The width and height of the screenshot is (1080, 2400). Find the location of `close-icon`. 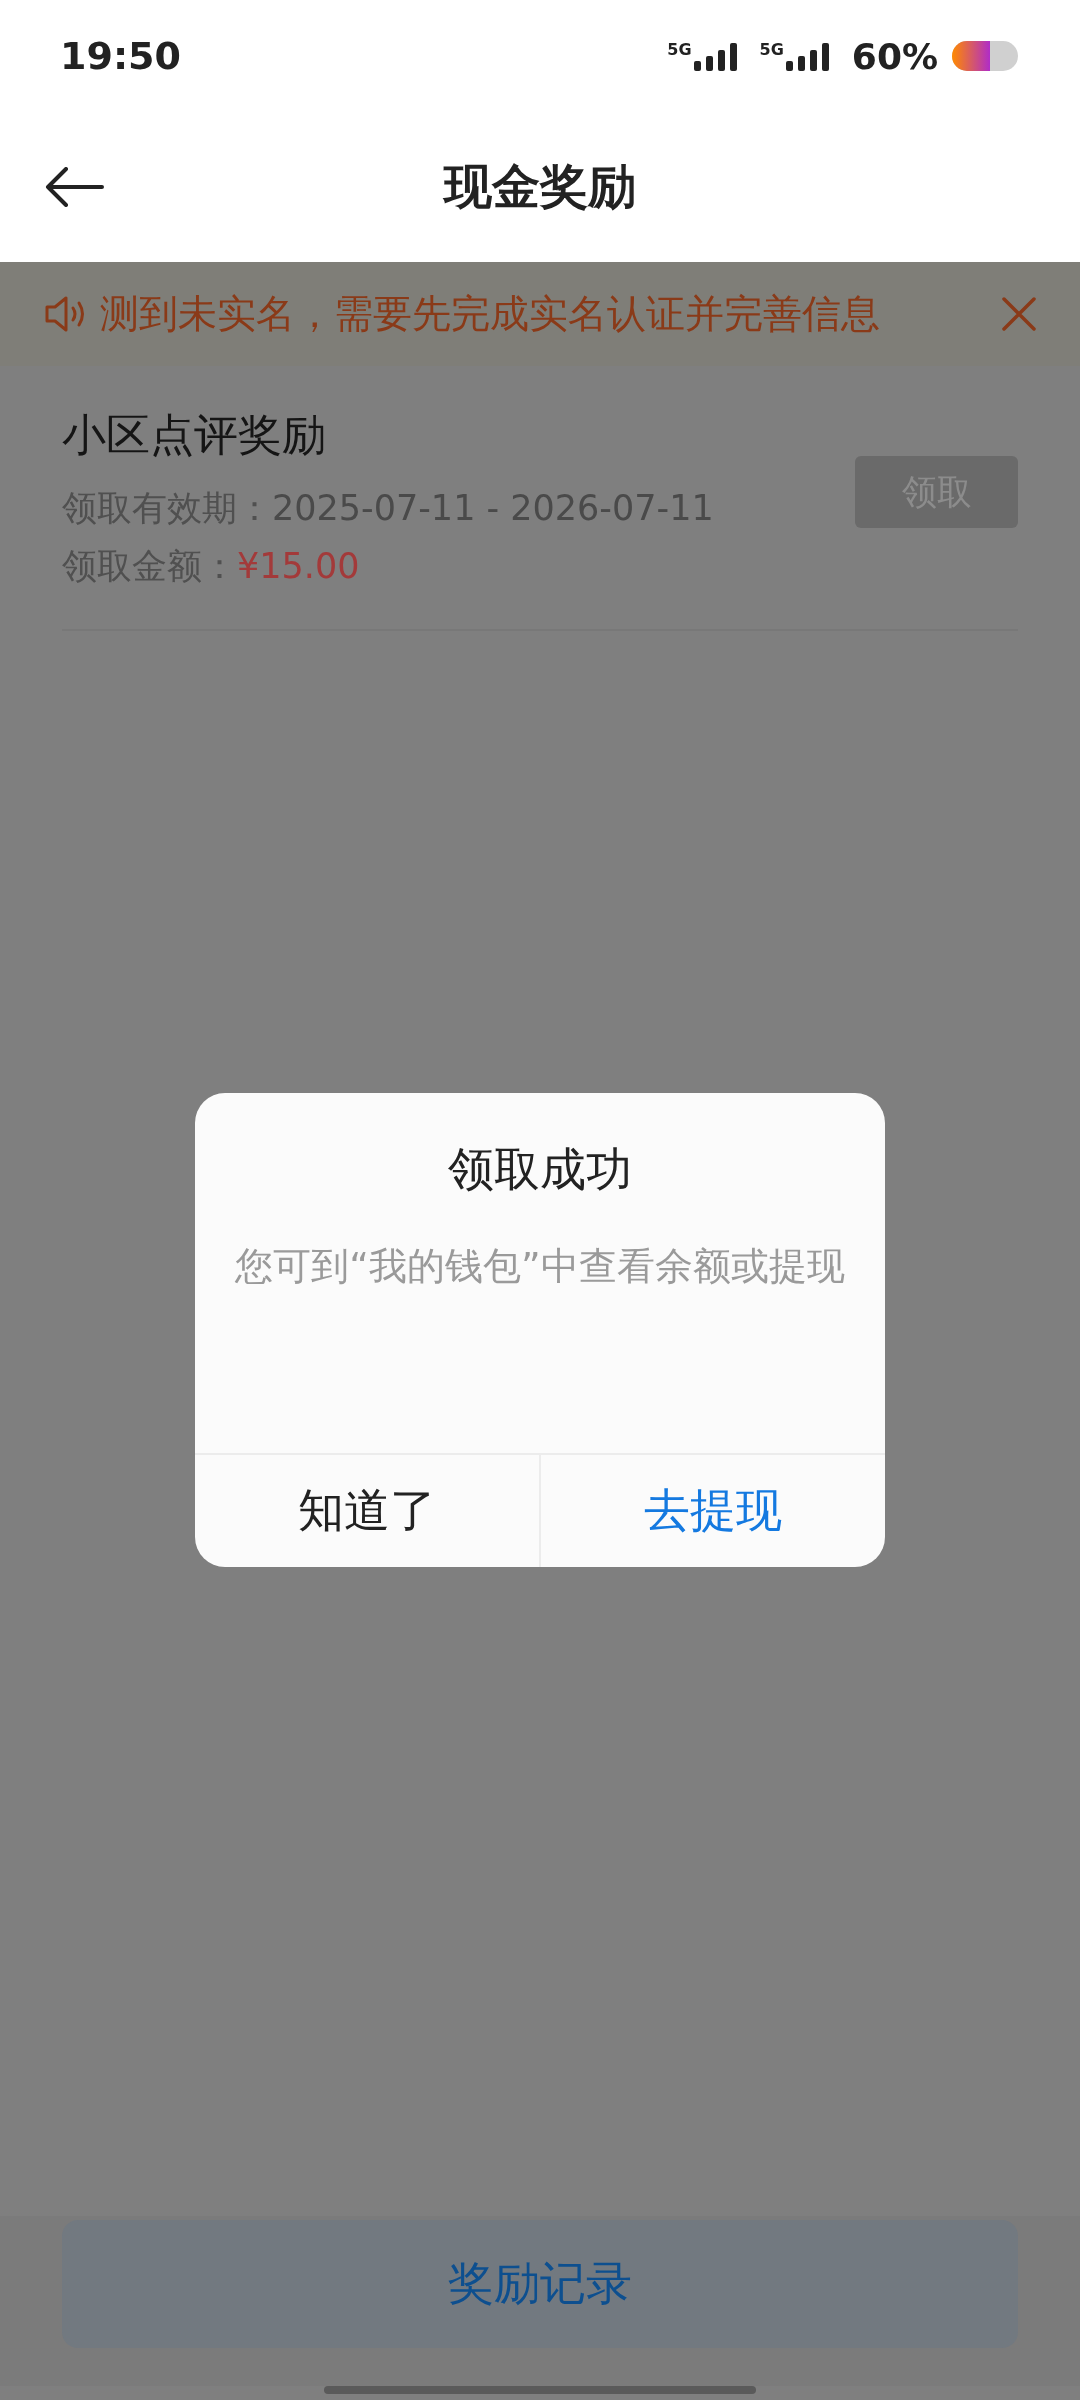

close-icon is located at coordinates (1019, 314).